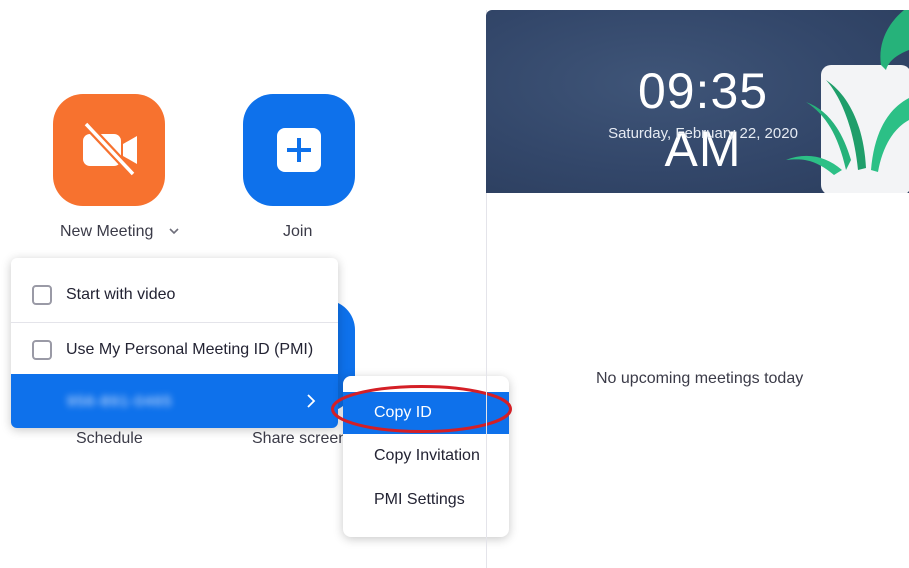 This screenshot has width=909, height=568. What do you see at coordinates (190, 349) in the screenshot?
I see `use-pmi-label: Use My Personal Meeting ID (PMI)` at bounding box center [190, 349].